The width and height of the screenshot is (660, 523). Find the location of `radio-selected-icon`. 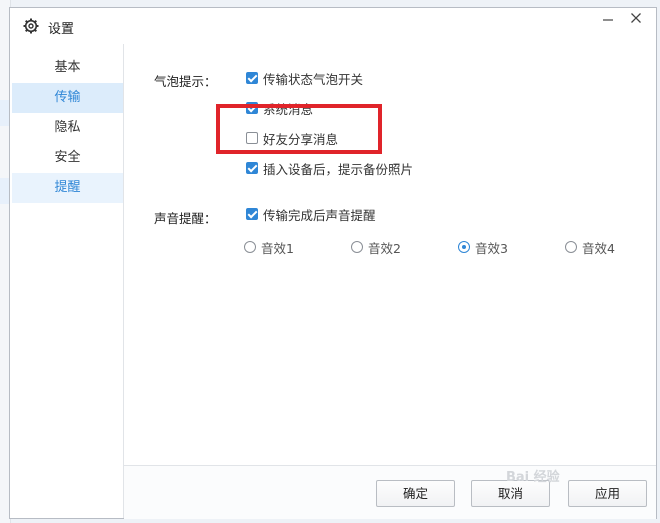

radio-selected-icon is located at coordinates (464, 247).